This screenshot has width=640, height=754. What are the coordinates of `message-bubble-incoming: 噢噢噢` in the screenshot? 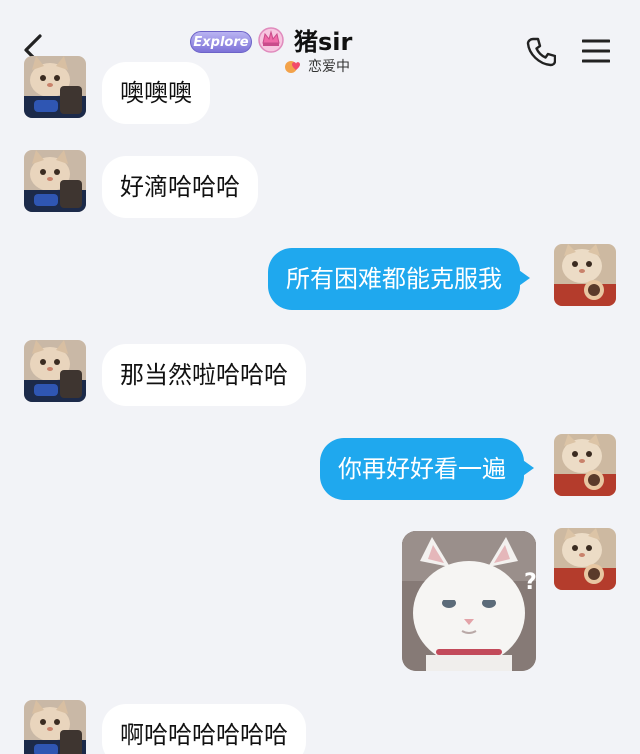 It's located at (156, 93).